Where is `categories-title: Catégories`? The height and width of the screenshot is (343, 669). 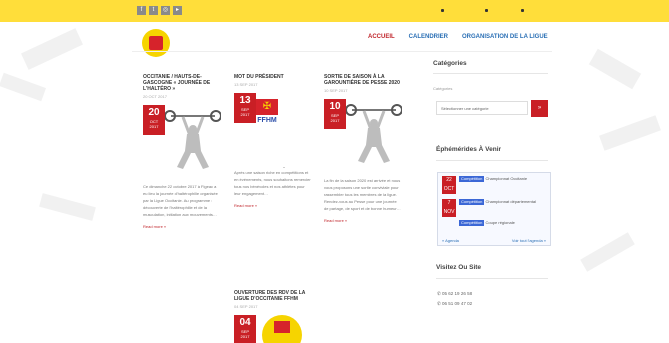
categories-title: Catégories is located at coordinates (450, 63).